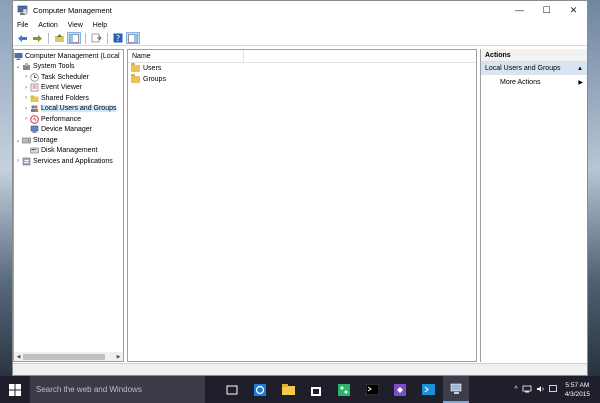 The height and width of the screenshot is (403, 600). What do you see at coordinates (519, 10) in the screenshot?
I see `minimize-button: —` at bounding box center [519, 10].